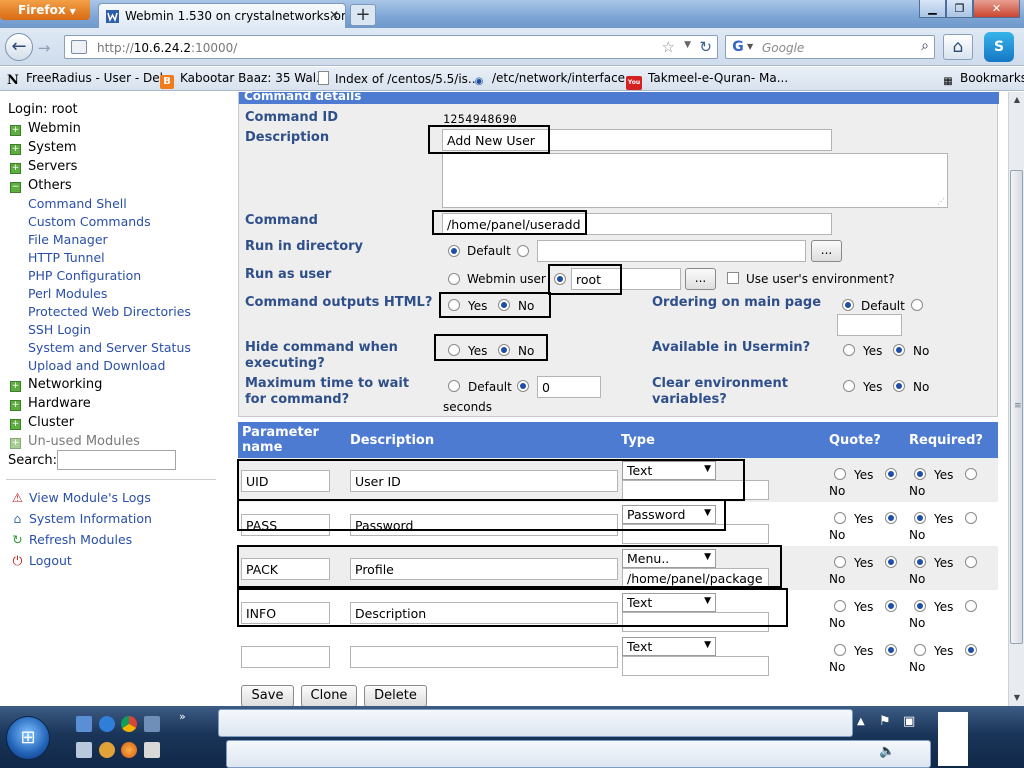 The width and height of the screenshot is (1024, 768). I want to click on ordering-custom-radio, so click(917, 305).